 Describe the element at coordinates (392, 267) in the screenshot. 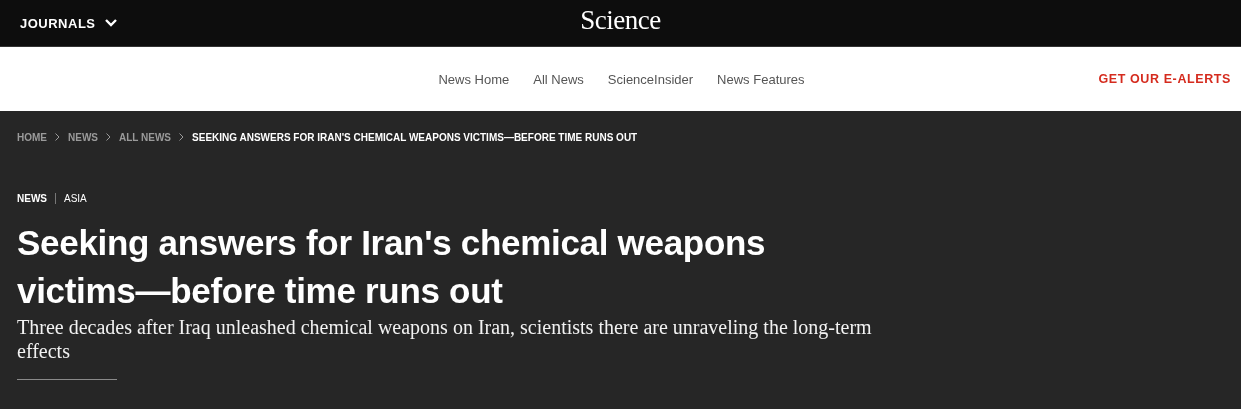

I see `article-title: Seeking answers for Iran's chemical weapons victims—before time runs out` at that location.